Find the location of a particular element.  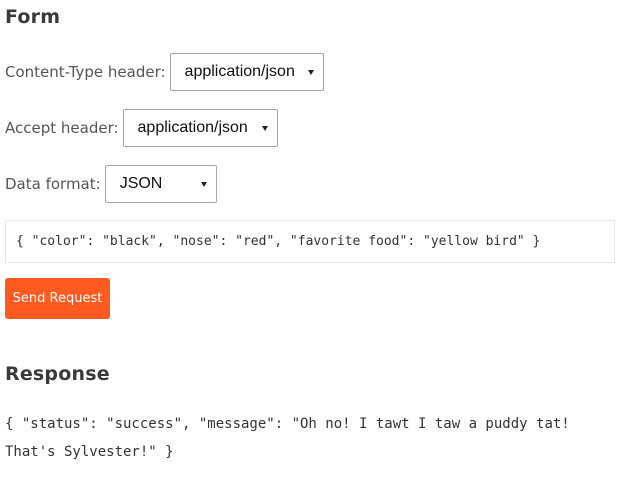

data-format-label: Data format: is located at coordinates (53, 184).